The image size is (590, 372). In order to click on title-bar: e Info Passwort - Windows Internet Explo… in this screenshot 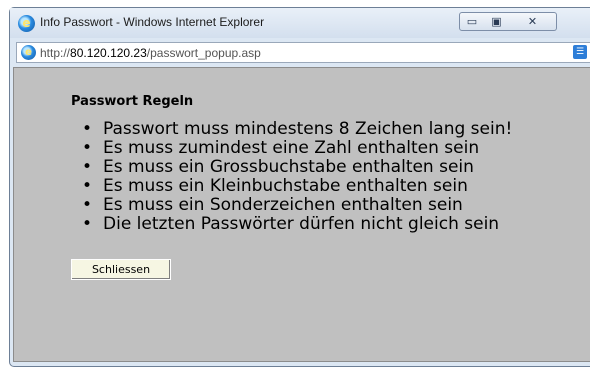, I will do `click(300, 23)`.